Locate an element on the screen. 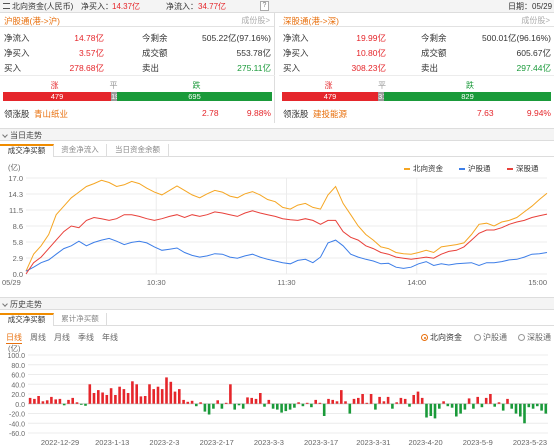 This screenshot has width=554, height=448. y-tick-label: 2.9 is located at coordinates (18, 258).